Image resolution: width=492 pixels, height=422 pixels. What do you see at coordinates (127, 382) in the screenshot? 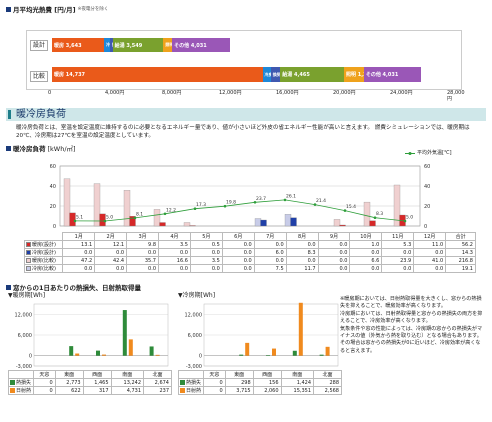
I see `value-cell: 13,242` at bounding box center [127, 382].